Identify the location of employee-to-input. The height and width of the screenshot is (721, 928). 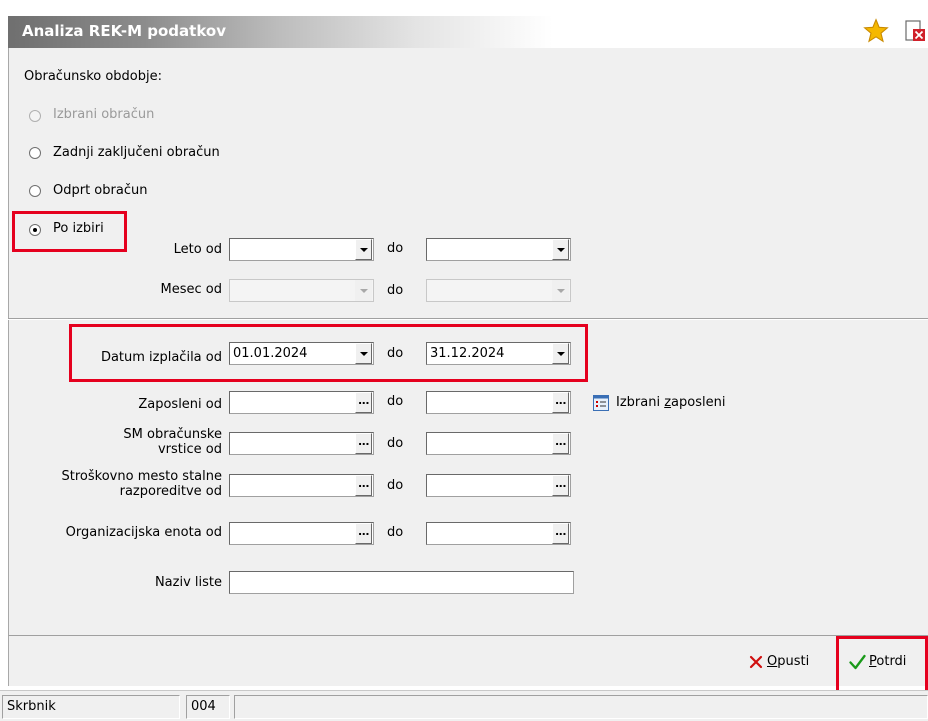
(498, 402).